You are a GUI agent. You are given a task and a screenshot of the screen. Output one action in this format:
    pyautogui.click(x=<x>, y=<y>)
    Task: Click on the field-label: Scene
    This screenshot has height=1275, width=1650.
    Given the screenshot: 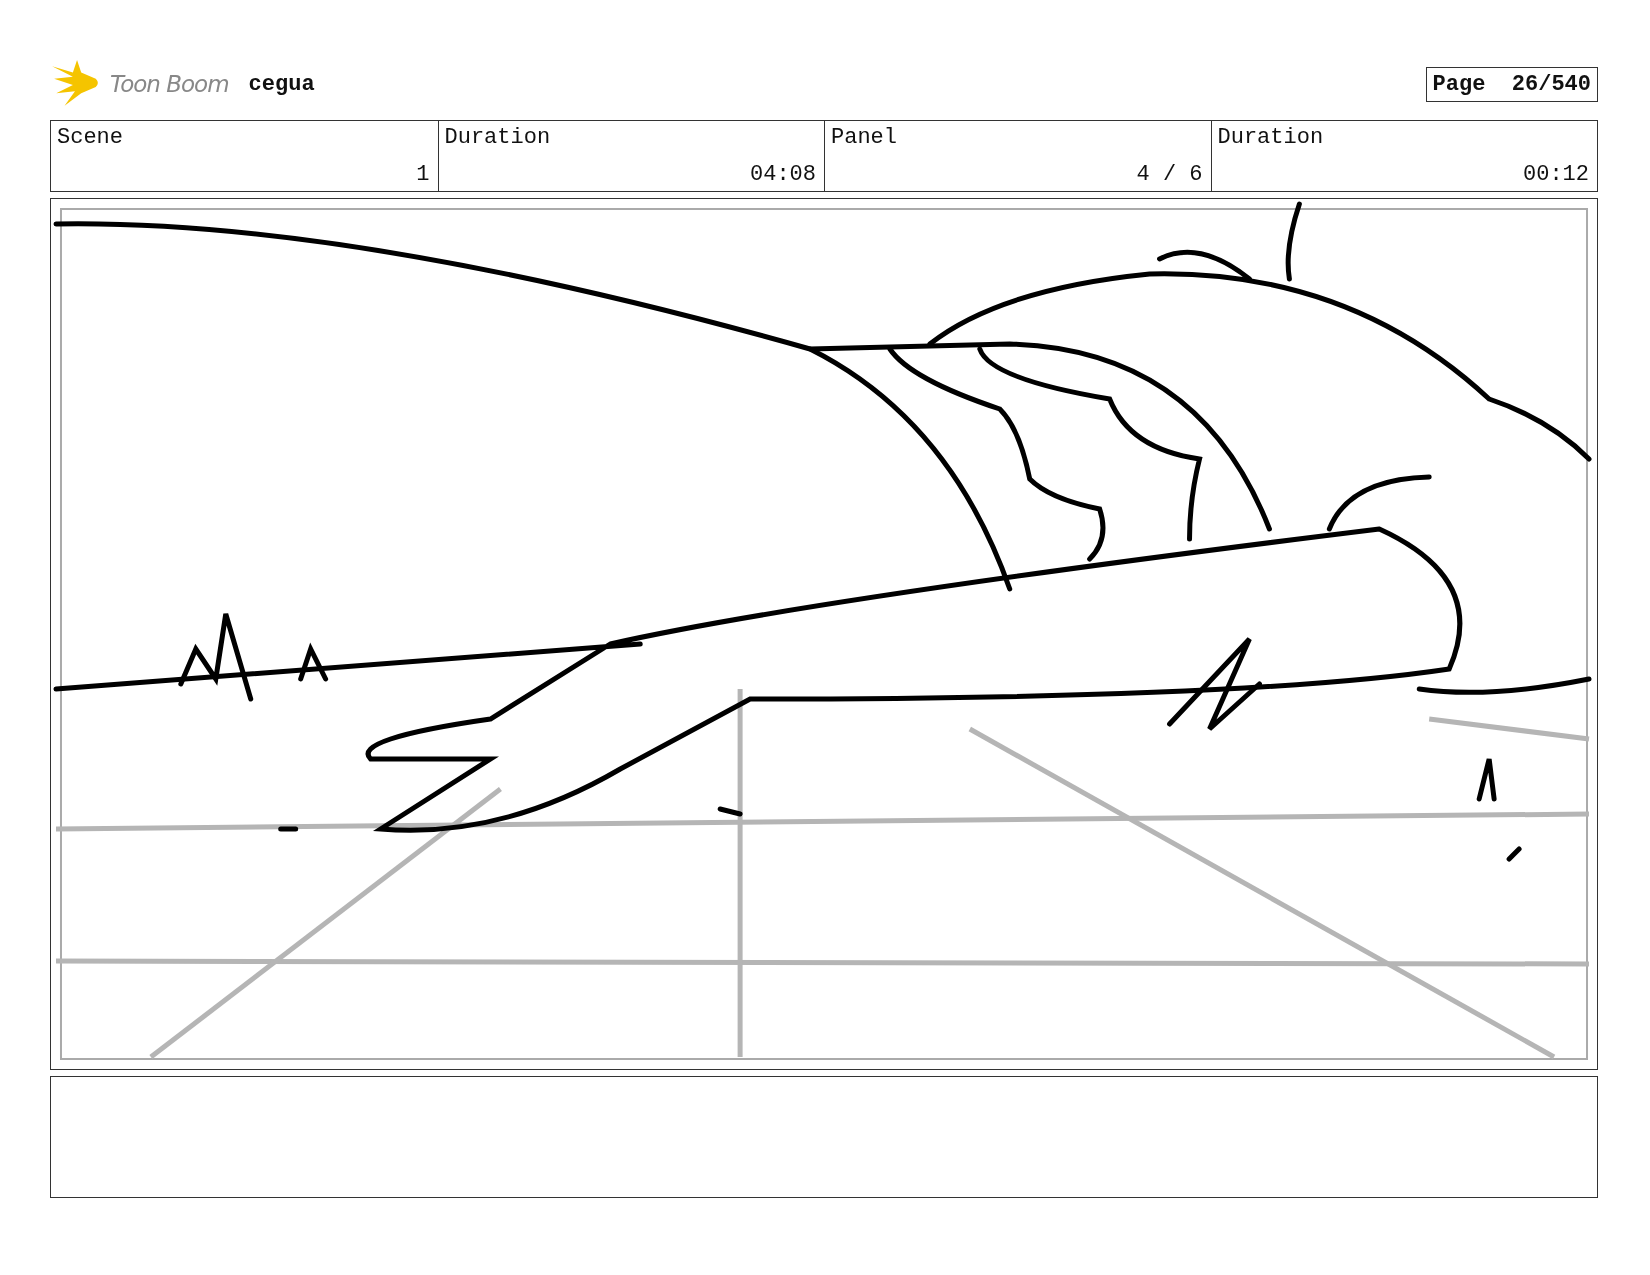 What is the action you would take?
    pyautogui.click(x=90, y=137)
    